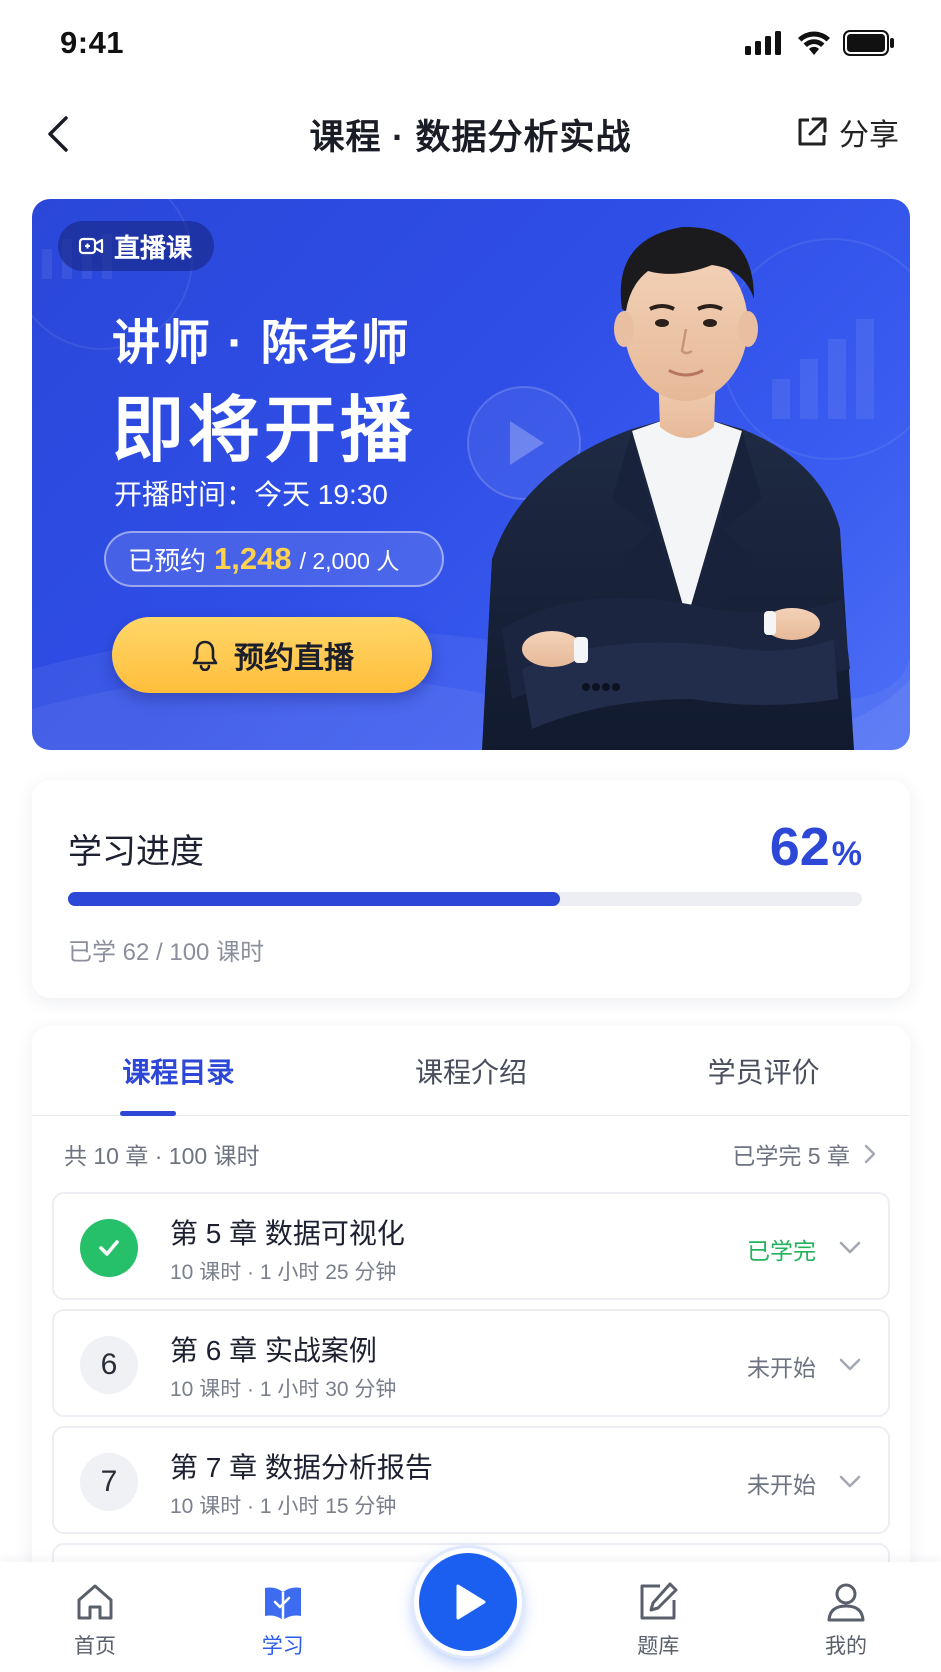  I want to click on chapter-meta: 10 课时 · 1 小时 15 分钟, so click(283, 1506).